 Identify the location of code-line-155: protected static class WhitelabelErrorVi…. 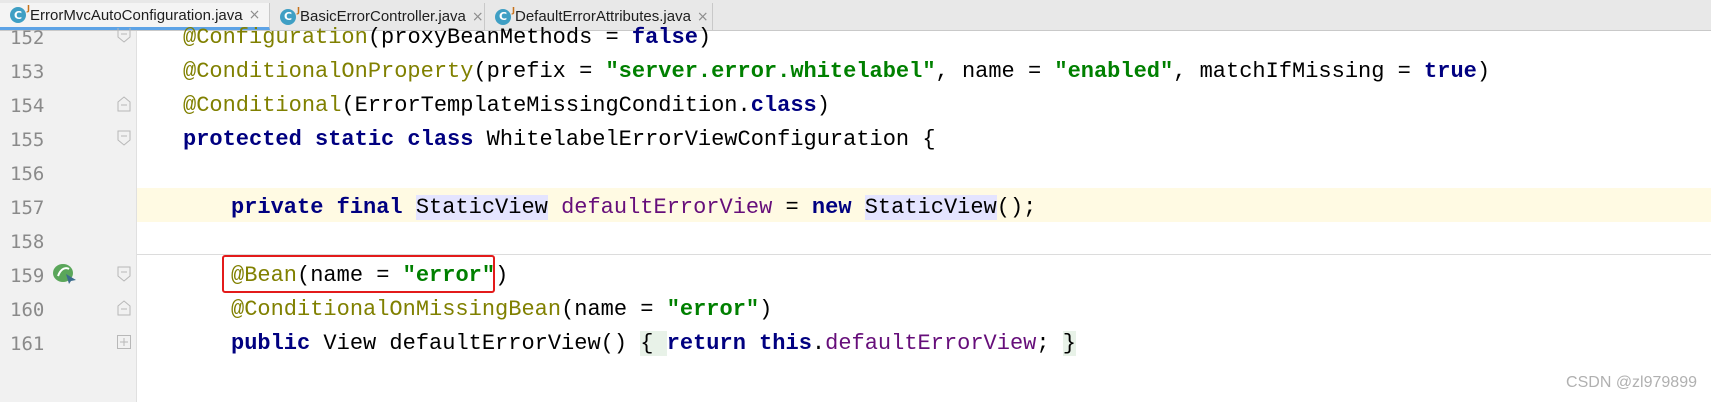
(559, 139).